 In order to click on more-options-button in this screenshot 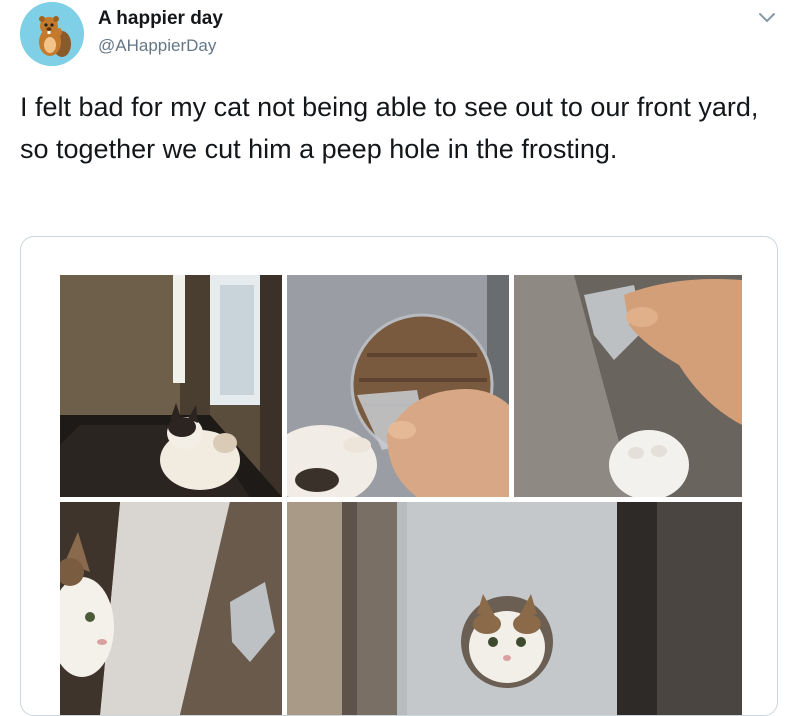, I will do `click(767, 18)`.